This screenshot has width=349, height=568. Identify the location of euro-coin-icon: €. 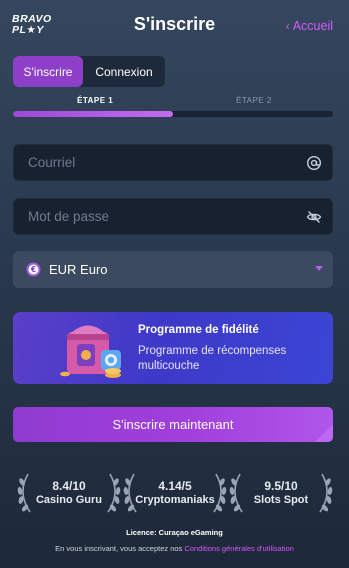
(33, 269).